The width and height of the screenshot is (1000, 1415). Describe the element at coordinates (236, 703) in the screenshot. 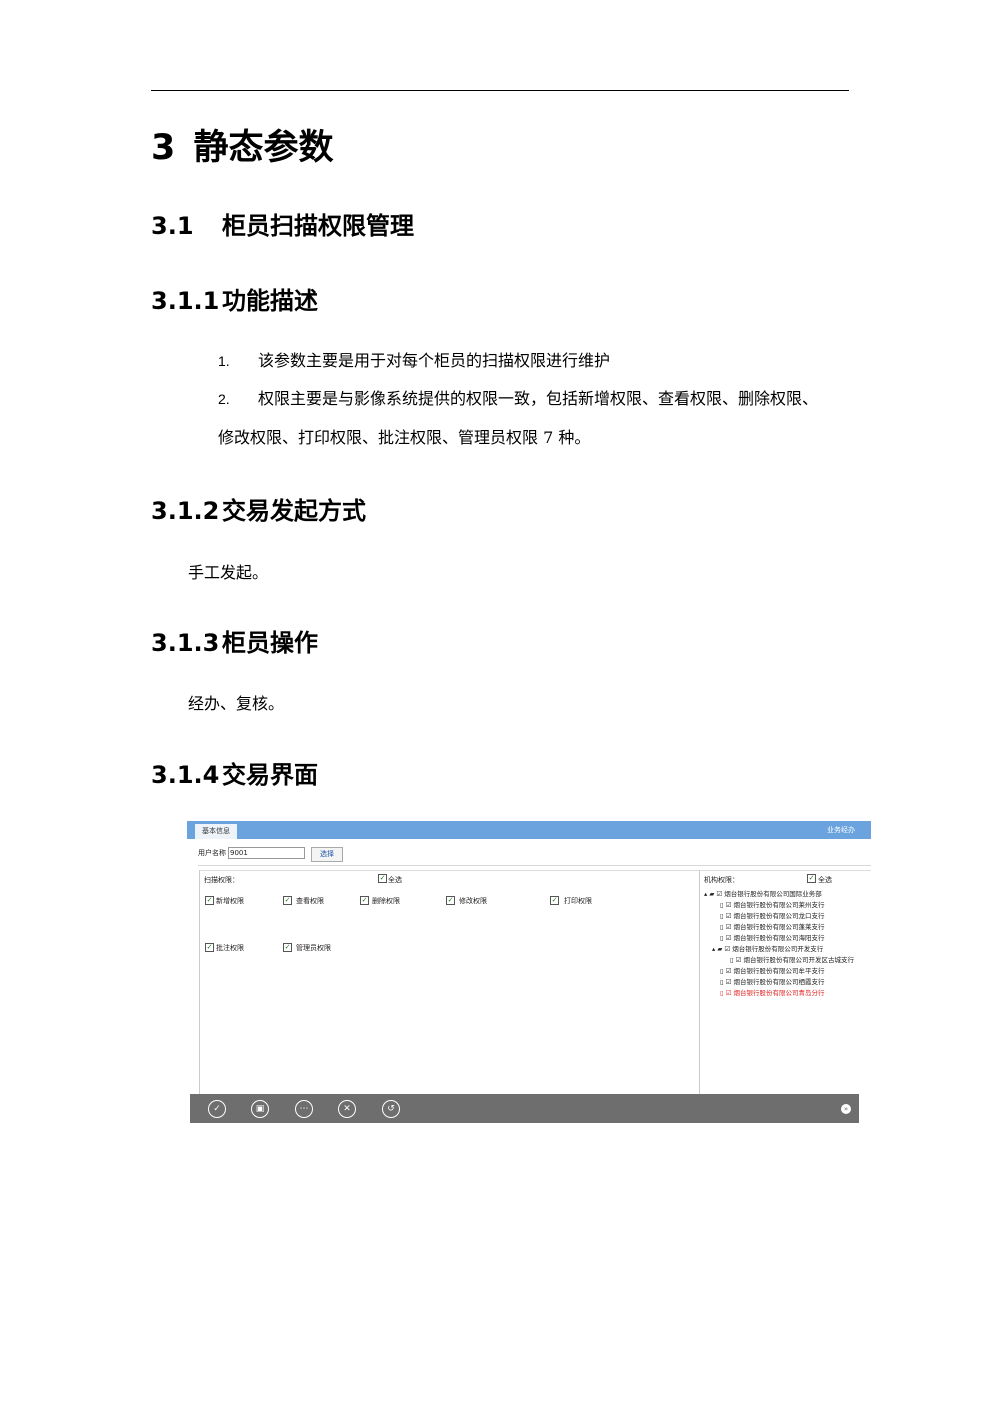

I see `operation-paragraph: 经办、复核。` at that location.